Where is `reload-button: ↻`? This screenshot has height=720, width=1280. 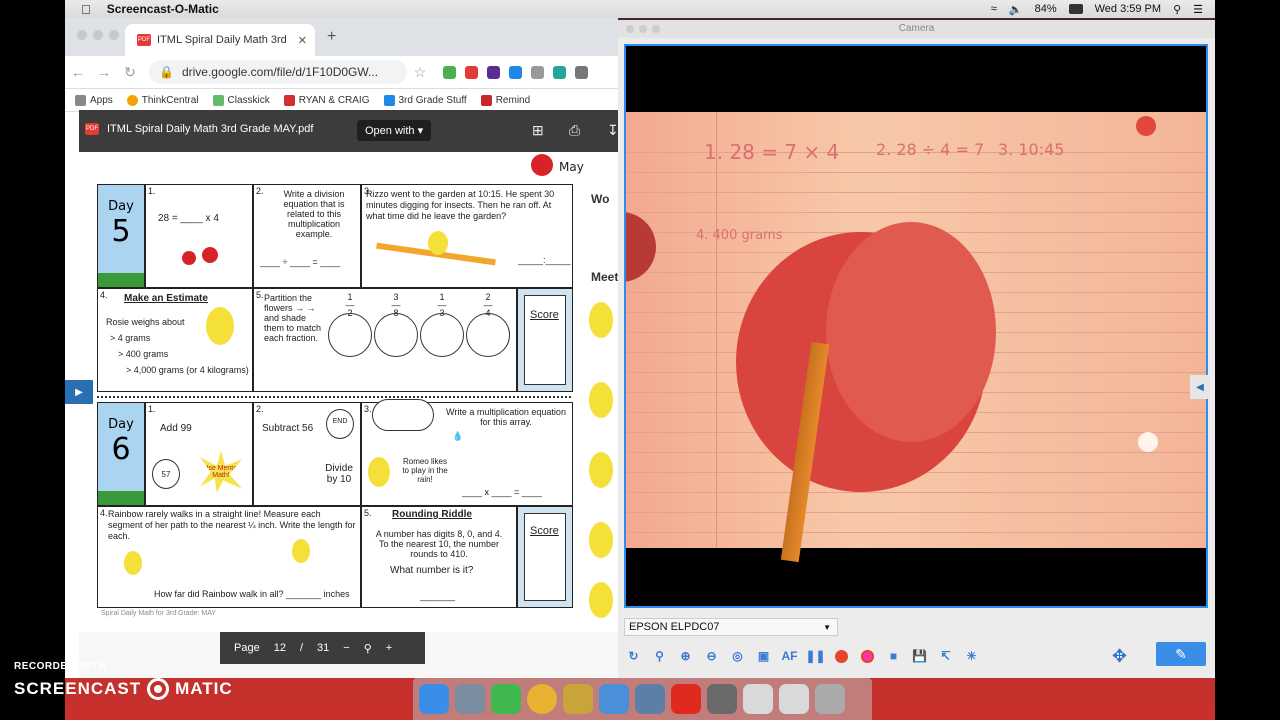 reload-button: ↻ is located at coordinates (130, 72).